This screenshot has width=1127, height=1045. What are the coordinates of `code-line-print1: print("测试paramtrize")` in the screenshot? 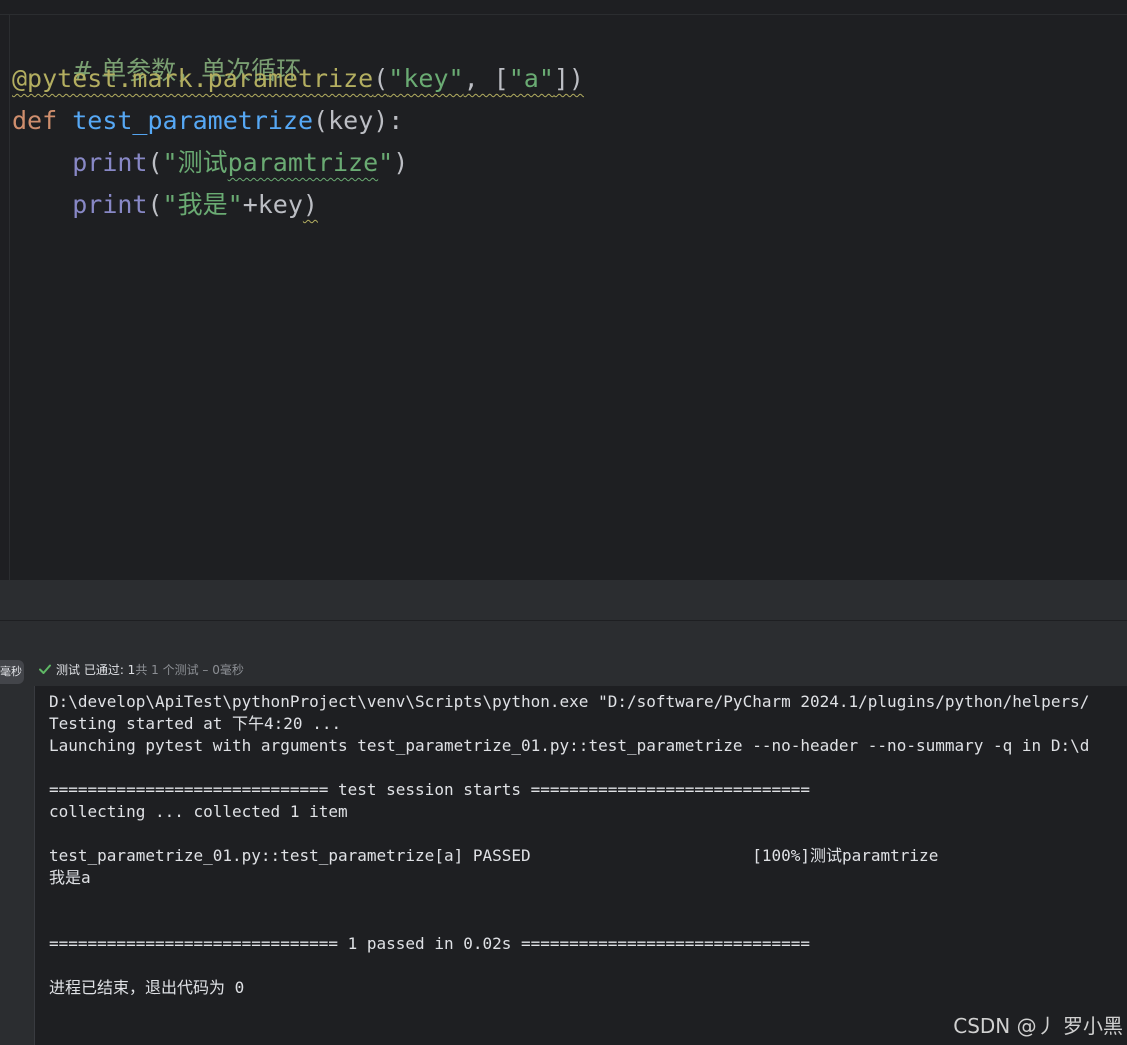 It's located at (210, 163).